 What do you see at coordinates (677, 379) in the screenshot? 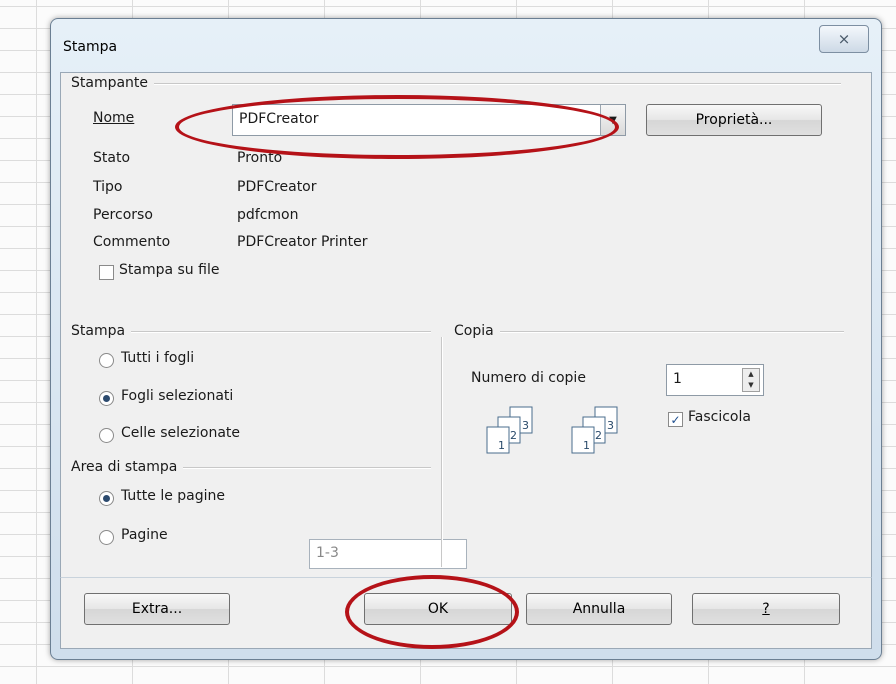
I see `copies-count-value: 1` at bounding box center [677, 379].